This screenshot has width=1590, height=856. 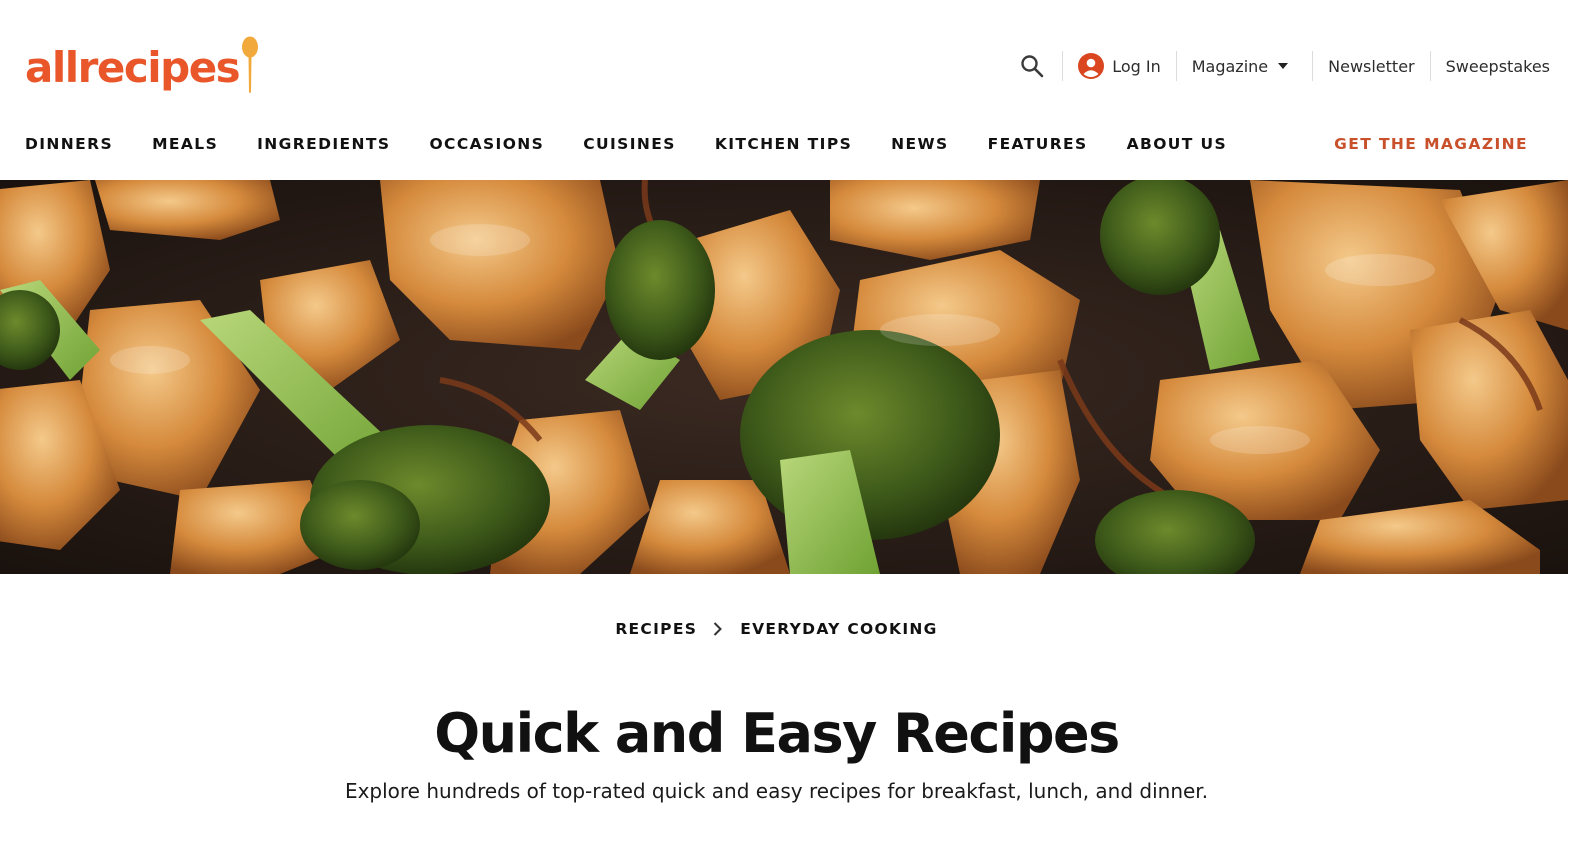 I want to click on breadcrumb-everyday-cooking: EVERYDAY COOKING, so click(x=838, y=629).